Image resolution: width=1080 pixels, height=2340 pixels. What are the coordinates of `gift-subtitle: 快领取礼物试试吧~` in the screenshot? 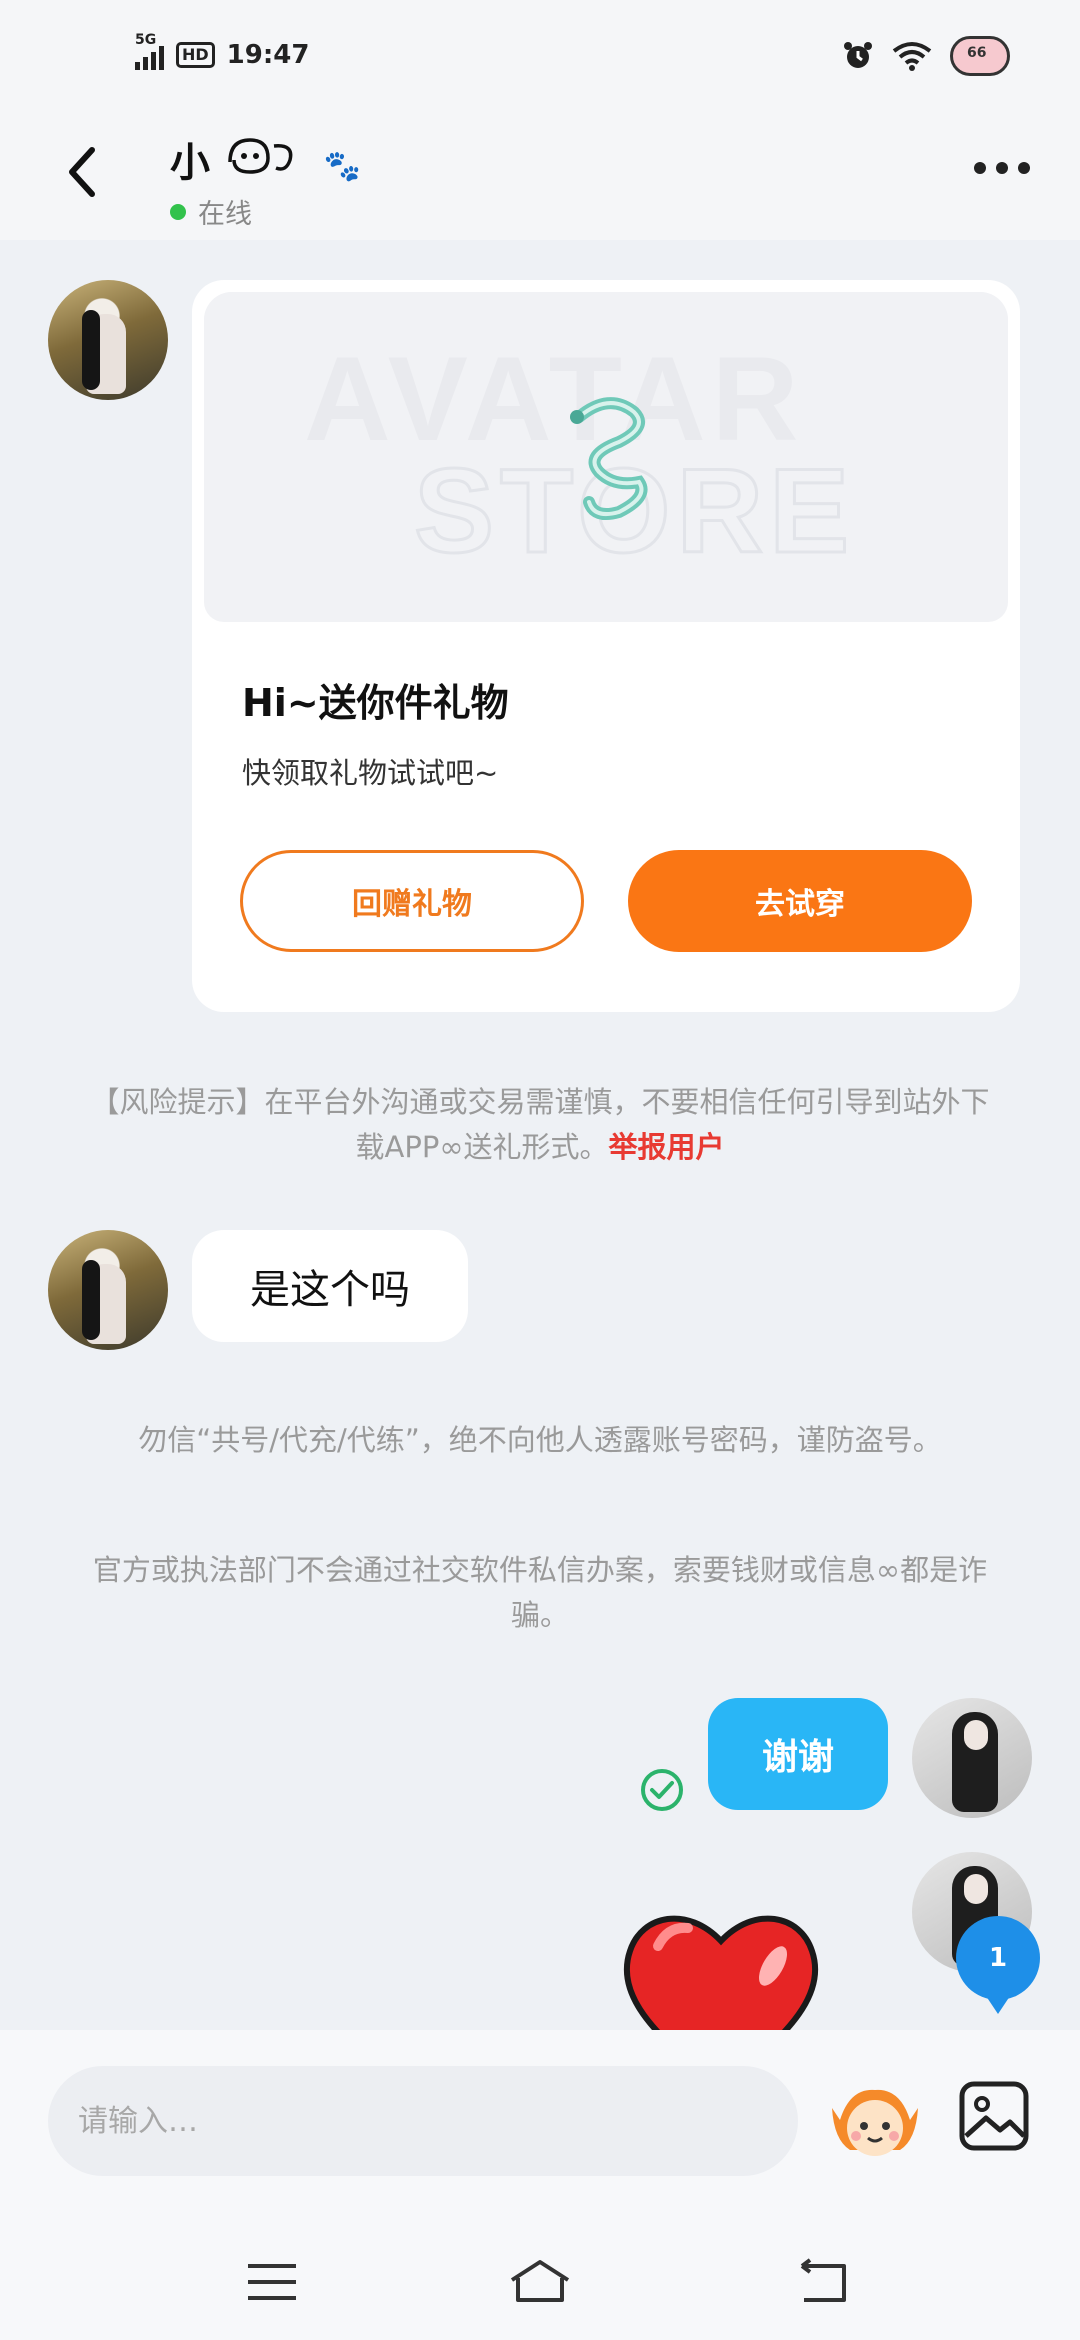 It's located at (370, 773).